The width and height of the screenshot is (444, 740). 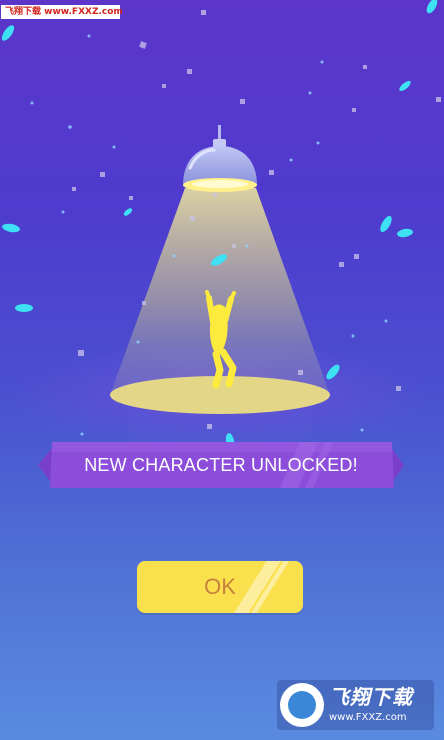 I want to click on site-logo-icon, so click(x=302, y=705).